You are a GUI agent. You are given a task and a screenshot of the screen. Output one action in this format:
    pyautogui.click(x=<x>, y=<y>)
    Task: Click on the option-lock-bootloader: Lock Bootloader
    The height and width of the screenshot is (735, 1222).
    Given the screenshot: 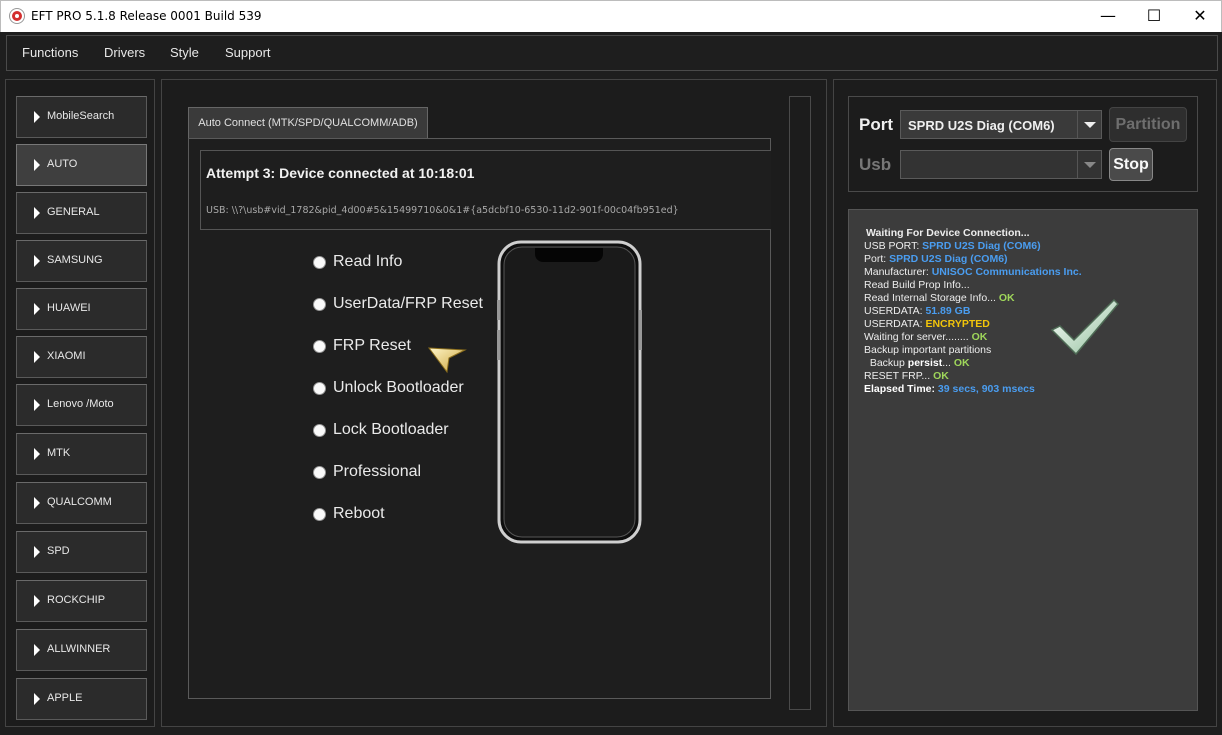 What is the action you would take?
    pyautogui.click(x=403, y=432)
    